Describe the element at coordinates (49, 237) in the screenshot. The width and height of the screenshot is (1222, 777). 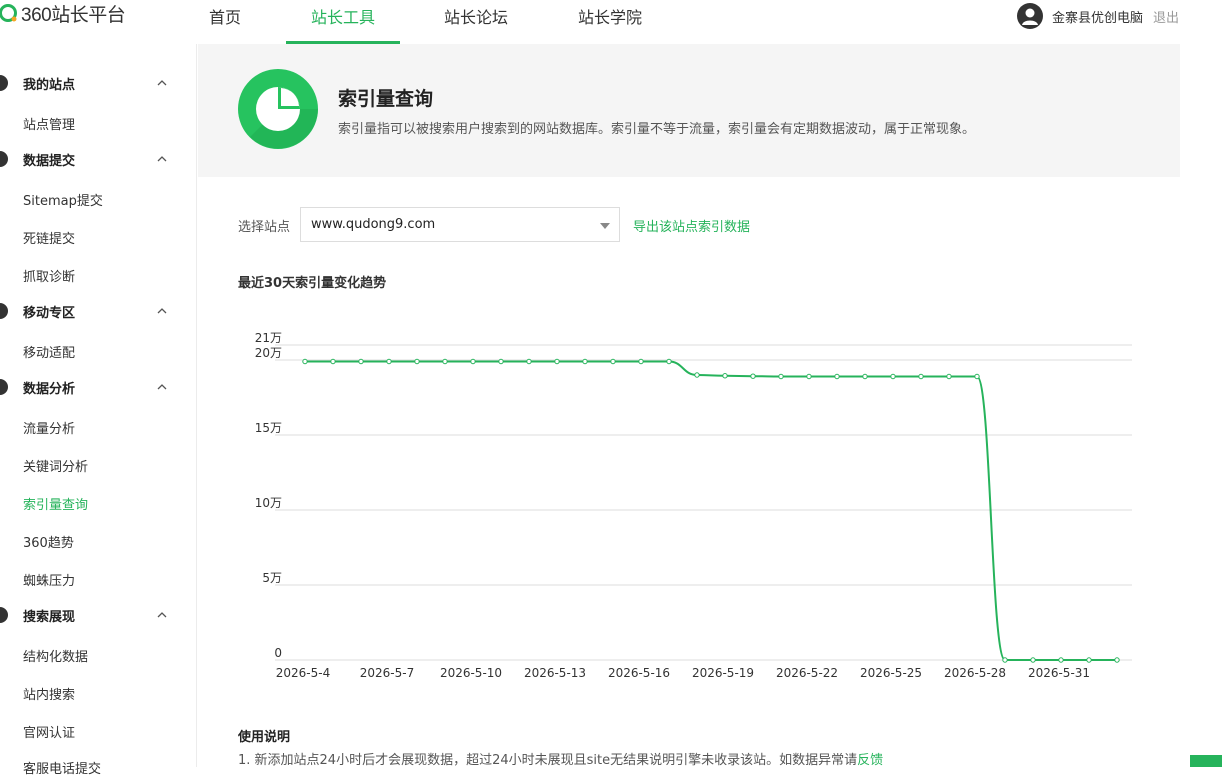
I see `sidebar-item-dead-link: 死链提交` at that location.